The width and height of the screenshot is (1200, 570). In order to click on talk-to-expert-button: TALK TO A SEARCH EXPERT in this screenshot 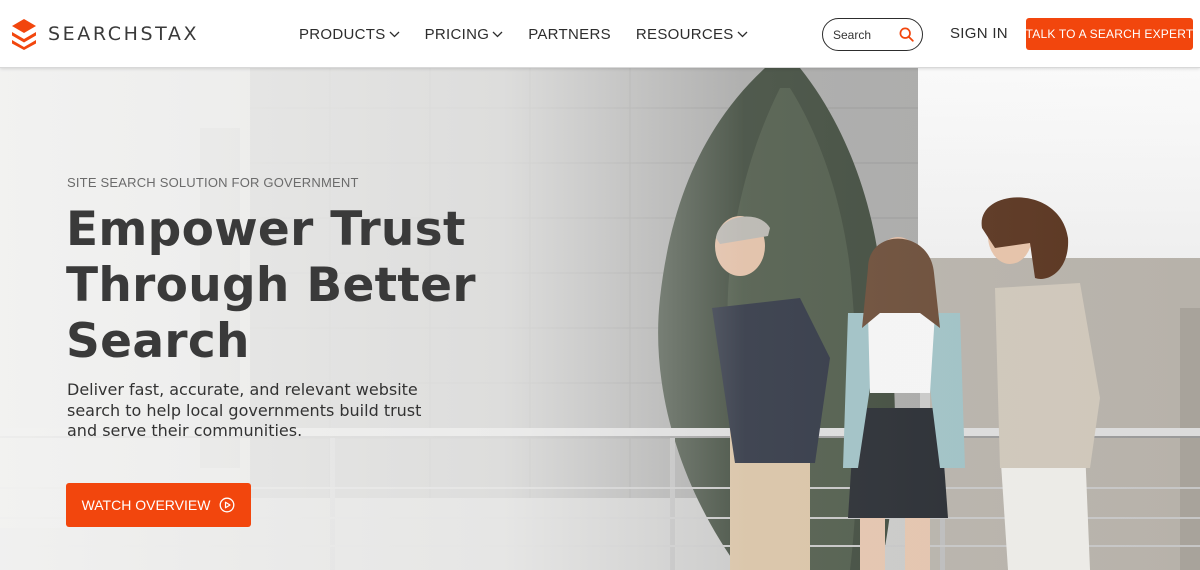, I will do `click(1109, 34)`.